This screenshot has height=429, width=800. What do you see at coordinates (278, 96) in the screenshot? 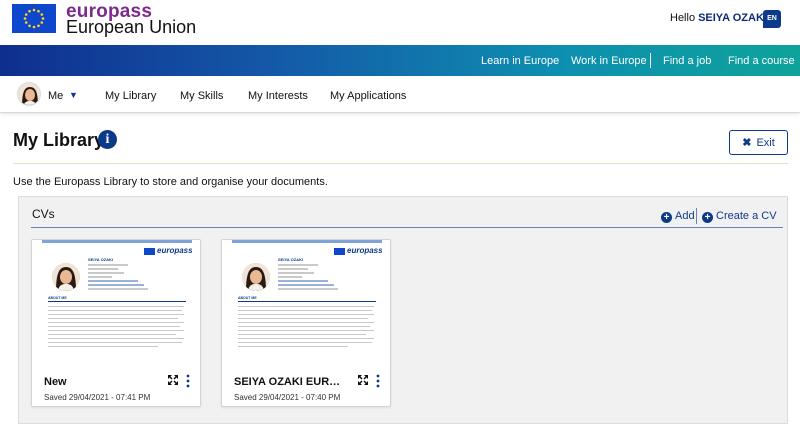
I see `subnav-my-interests: My Interests` at bounding box center [278, 96].